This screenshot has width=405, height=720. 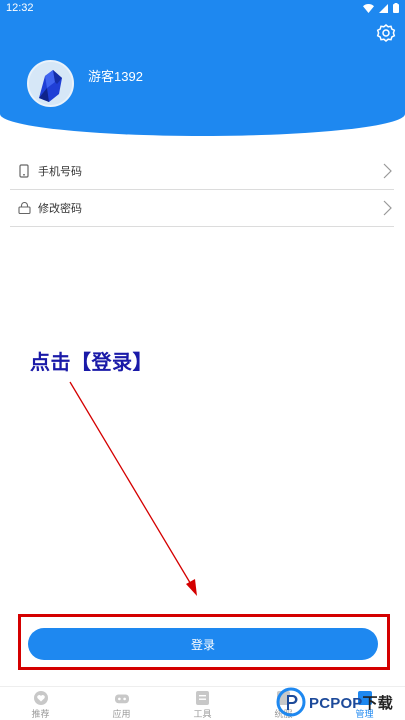 I want to click on annotation-text: 点击【登录】, so click(x=91, y=362).